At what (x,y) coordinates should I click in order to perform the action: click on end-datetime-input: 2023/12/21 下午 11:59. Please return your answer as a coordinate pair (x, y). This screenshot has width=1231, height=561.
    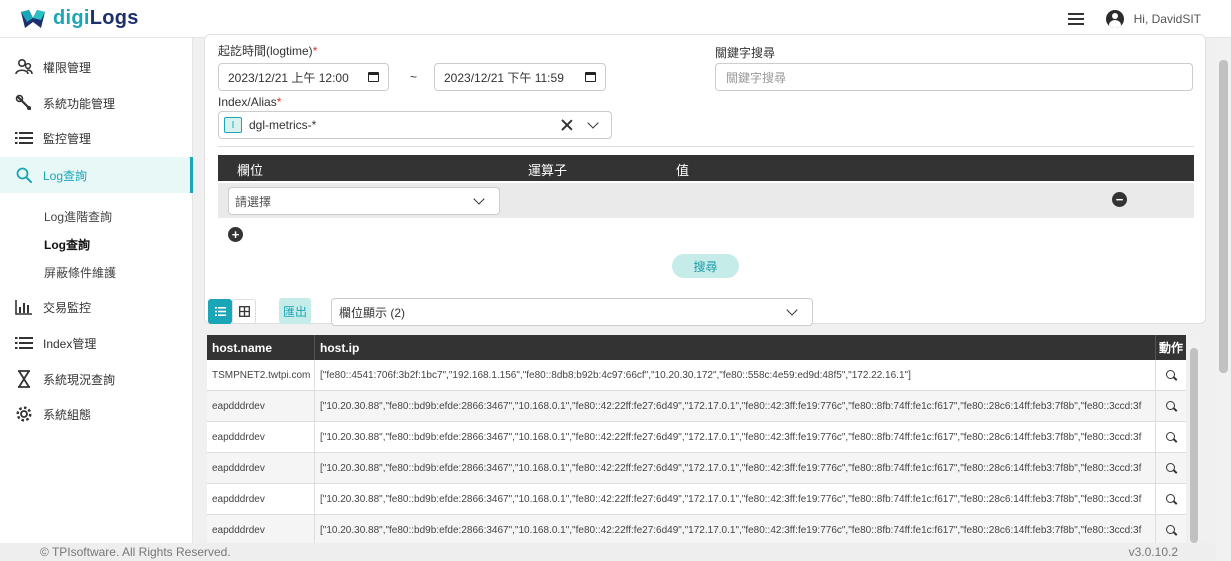
    Looking at the image, I should click on (520, 77).